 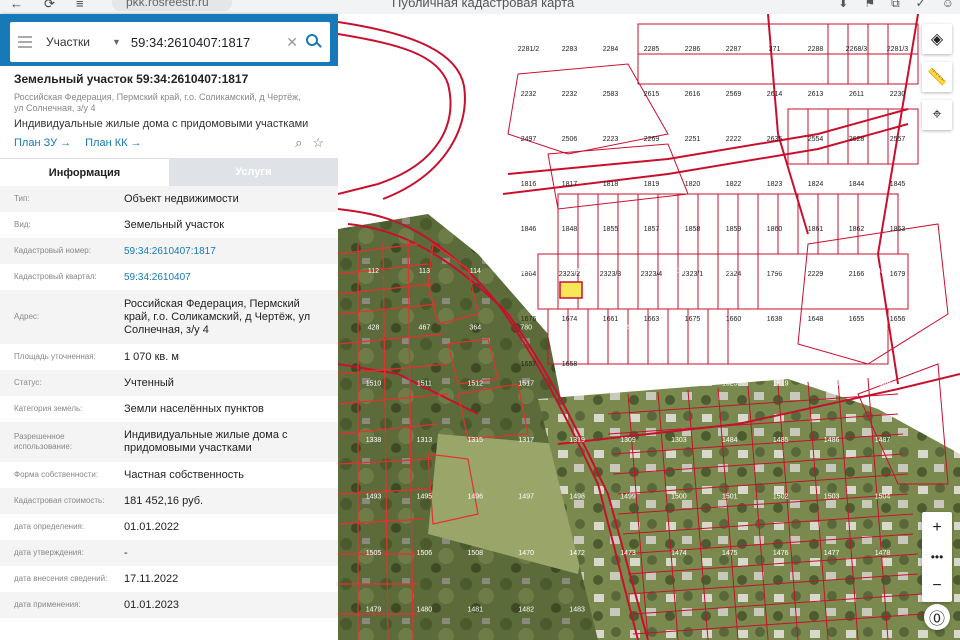 What do you see at coordinates (224, 277) in the screenshot?
I see `attribute-link: 59:34:2610407` at bounding box center [224, 277].